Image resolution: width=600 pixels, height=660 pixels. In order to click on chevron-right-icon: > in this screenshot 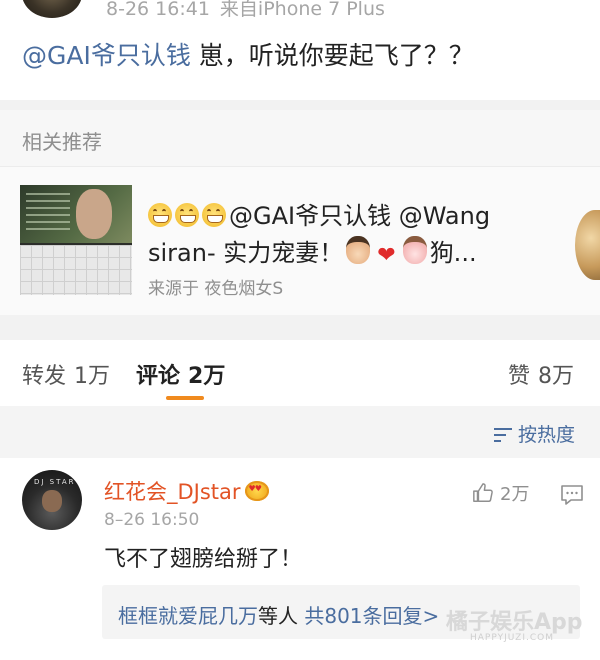, I will do `click(431, 616)`.